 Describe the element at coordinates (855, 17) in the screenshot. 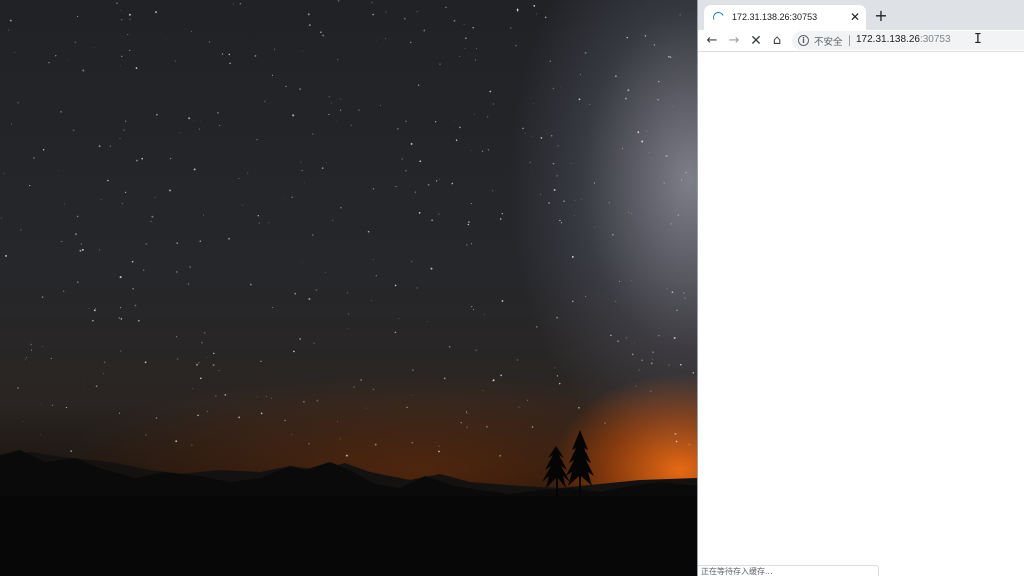

I see `tab-close-icon: ✕` at that location.